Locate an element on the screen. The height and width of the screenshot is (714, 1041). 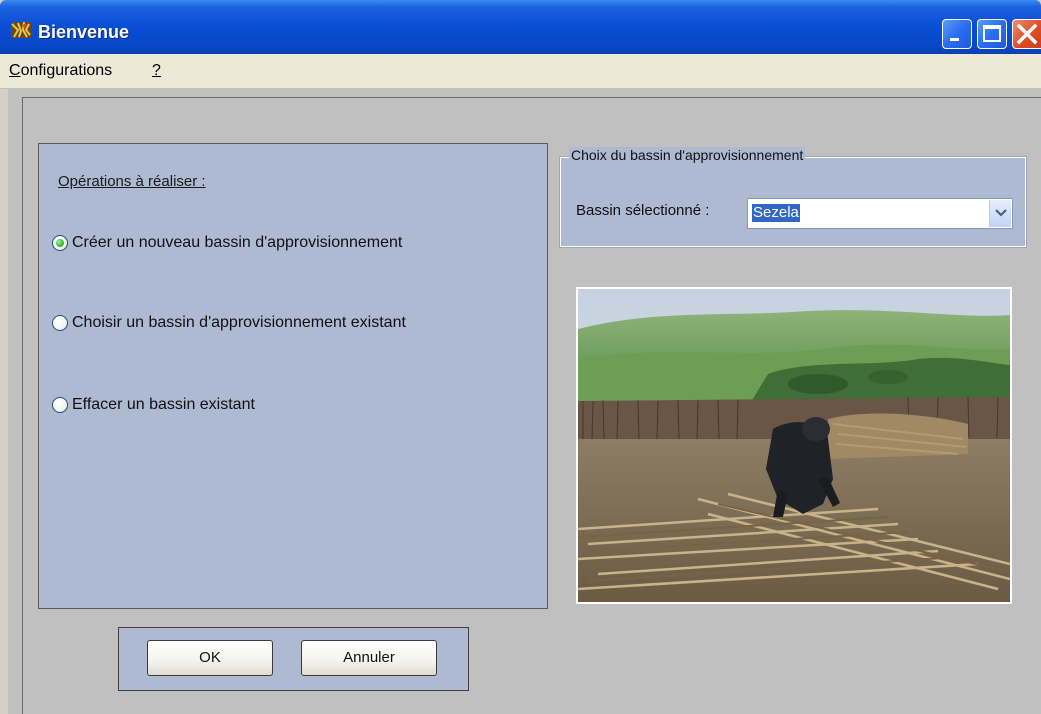
menu-help: ? is located at coordinates (156, 71).